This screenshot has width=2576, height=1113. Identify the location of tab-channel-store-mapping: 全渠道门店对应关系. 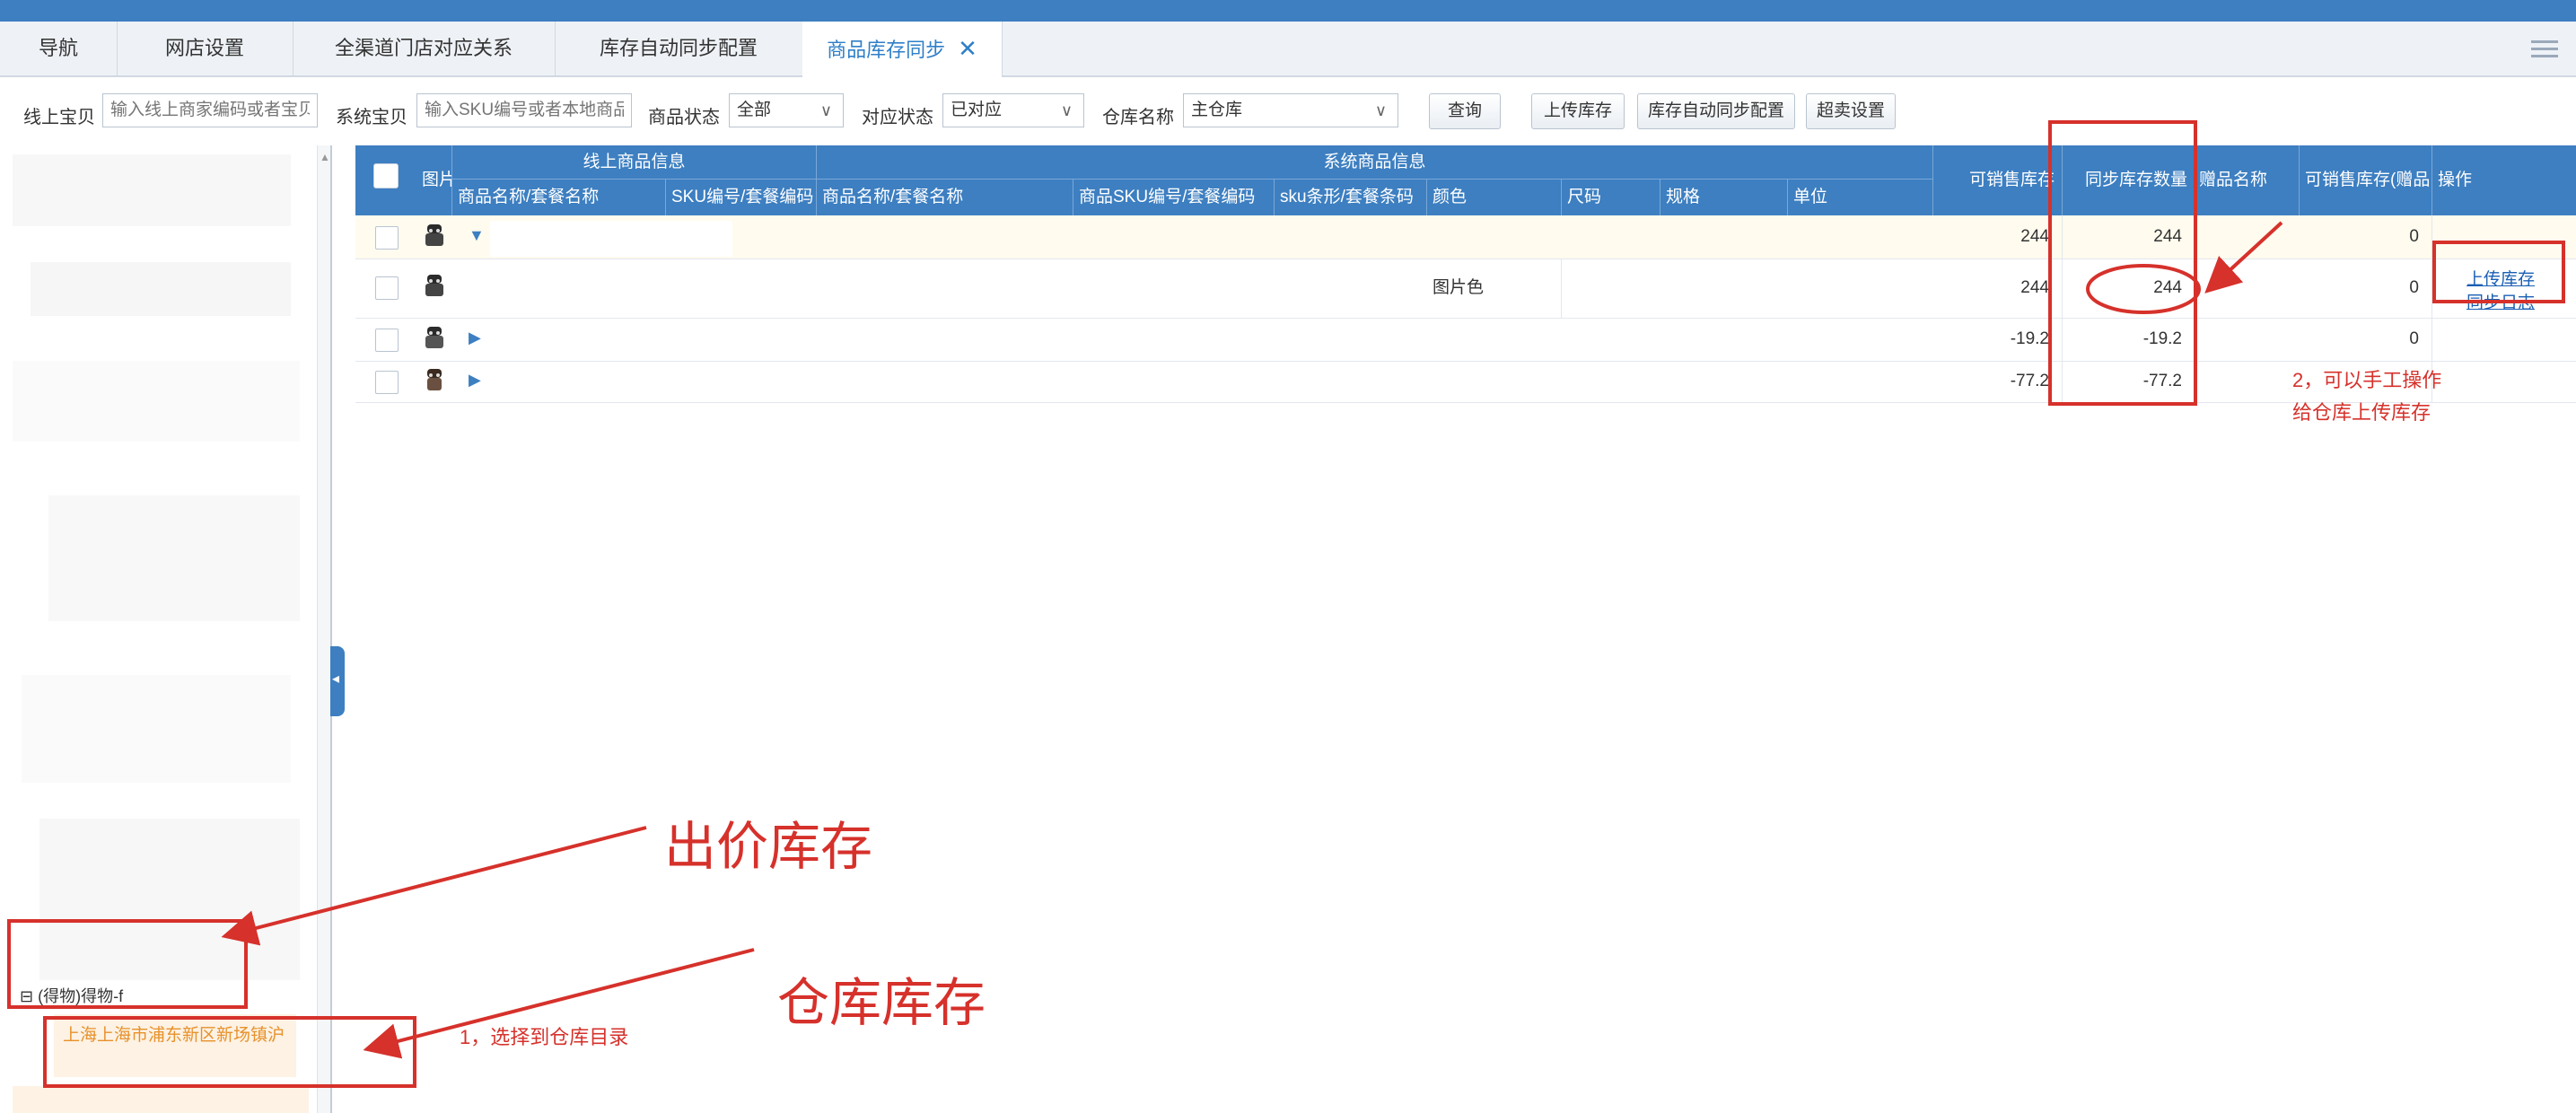
(424, 49).